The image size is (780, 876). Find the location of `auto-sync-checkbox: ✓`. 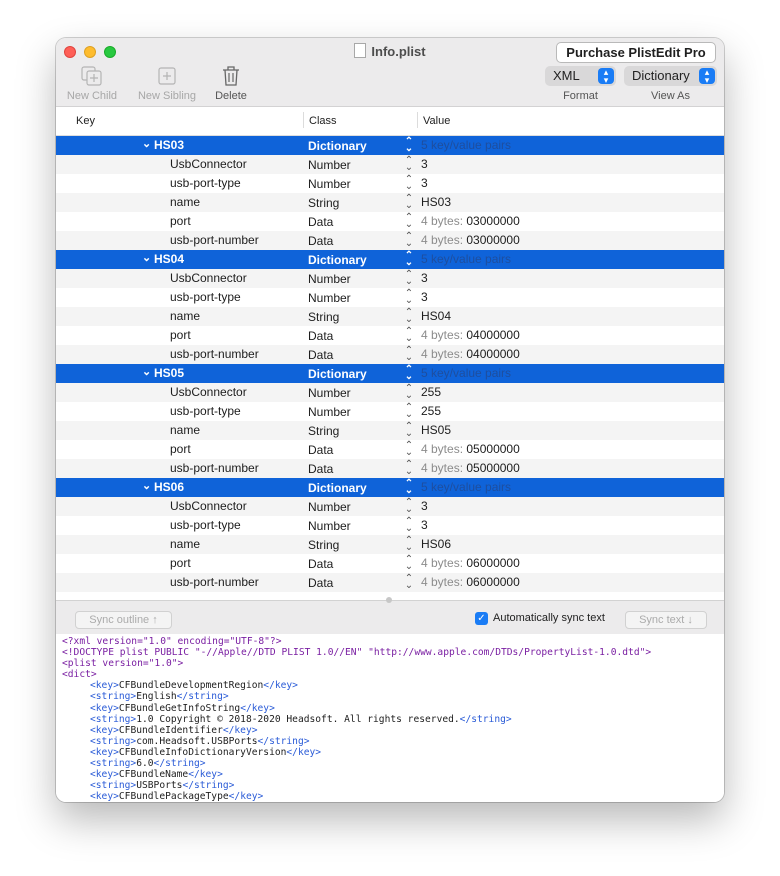

auto-sync-checkbox: ✓ is located at coordinates (481, 618).